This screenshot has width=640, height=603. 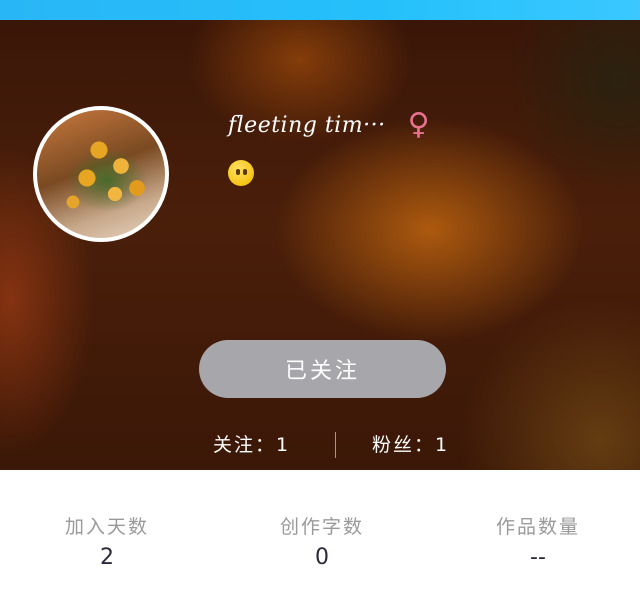 I want to click on word-count-value: 0, so click(x=322, y=557).